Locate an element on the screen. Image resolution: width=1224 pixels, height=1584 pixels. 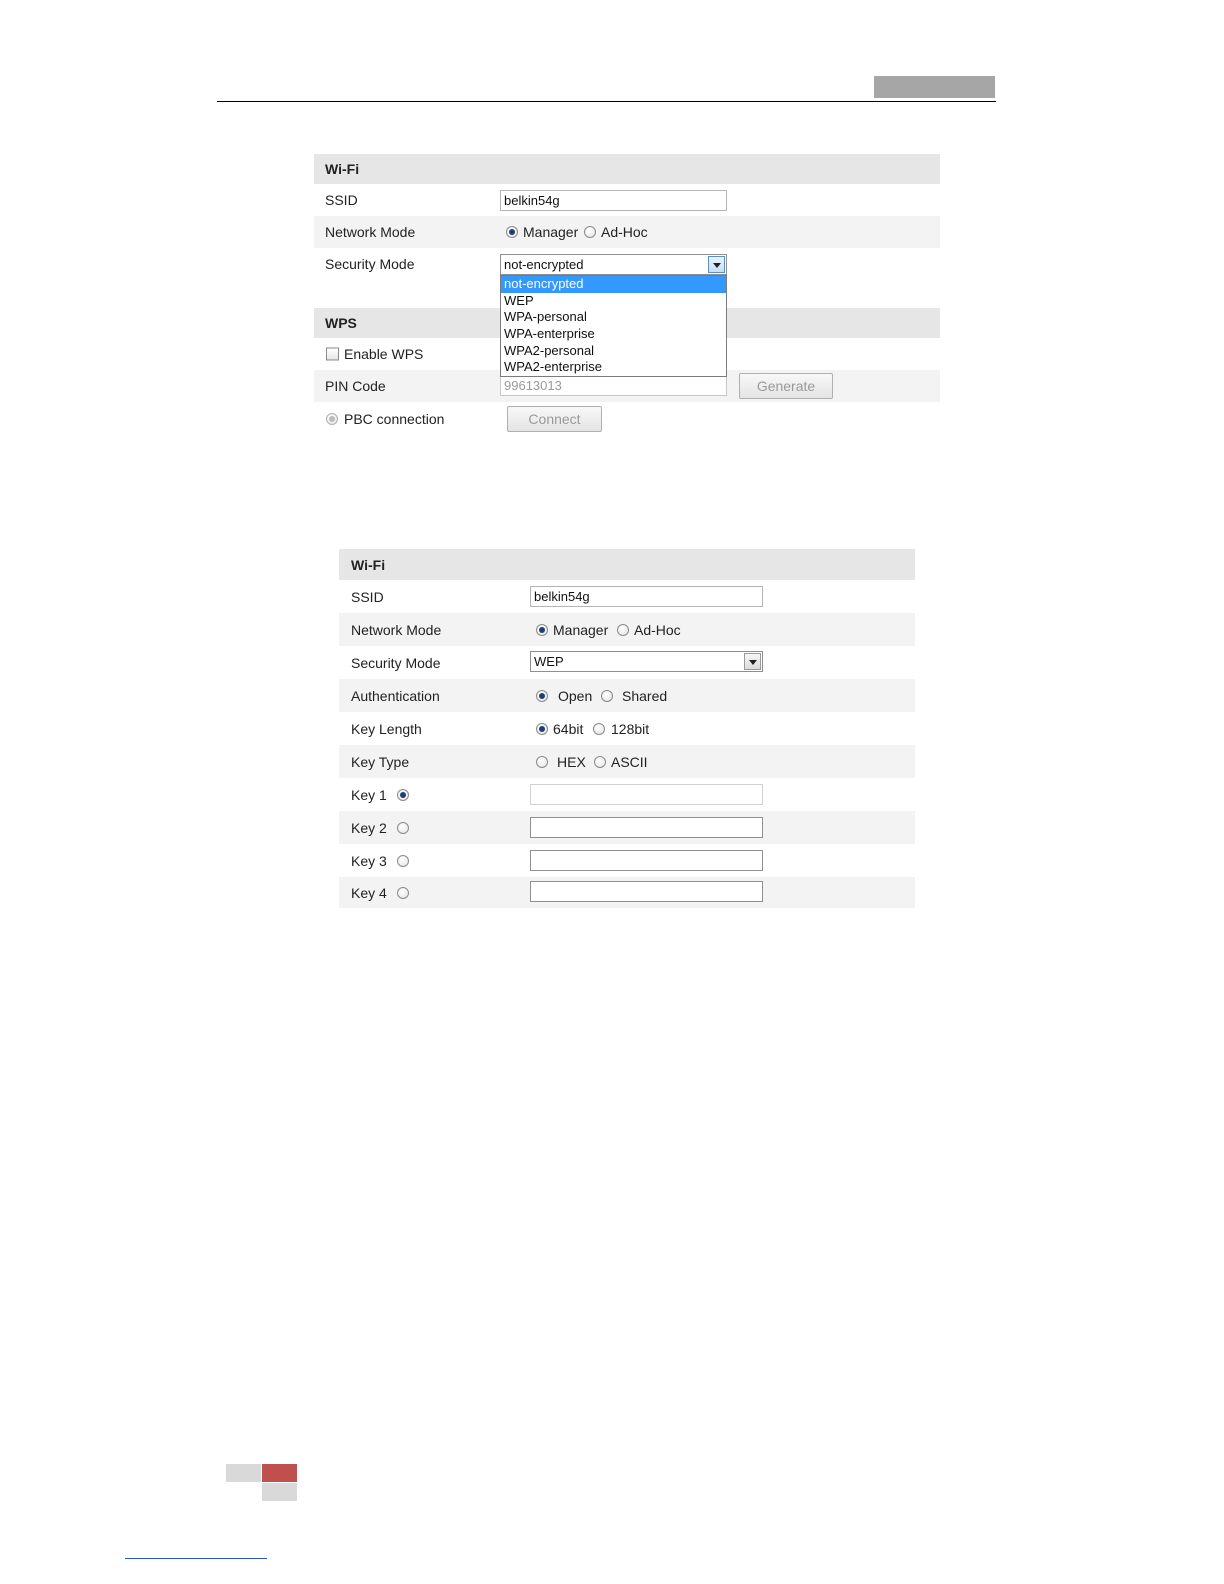
hex-label: HEX is located at coordinates (571, 761).